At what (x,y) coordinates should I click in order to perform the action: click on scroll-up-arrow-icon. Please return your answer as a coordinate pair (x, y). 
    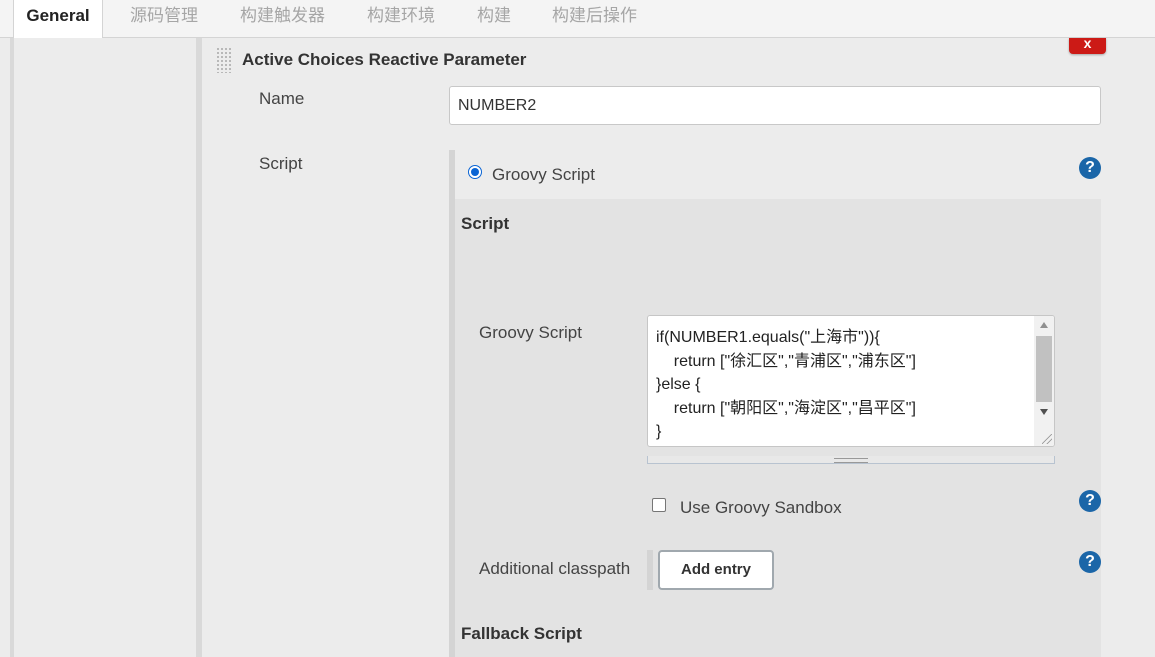
    Looking at the image, I should click on (1044, 325).